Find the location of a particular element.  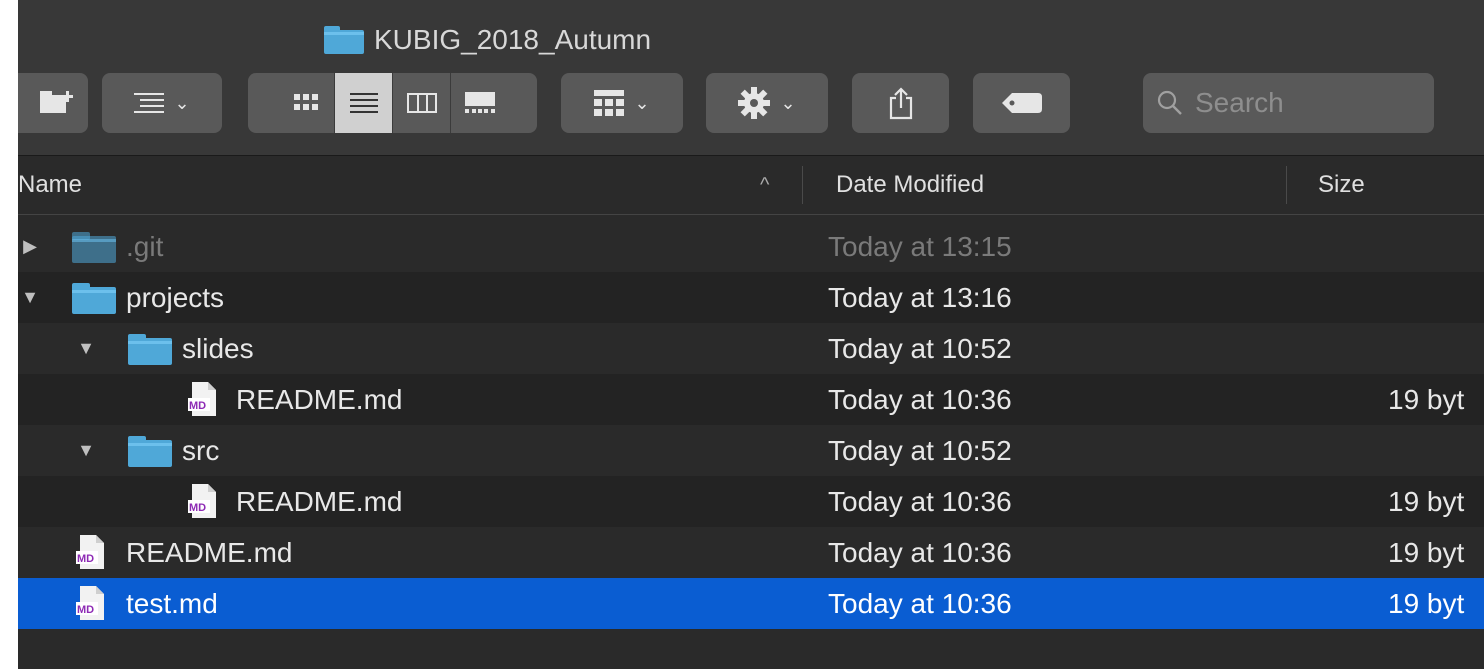

file-row: MD test.md Today at 10:36 19 byt is located at coordinates (751, 603).